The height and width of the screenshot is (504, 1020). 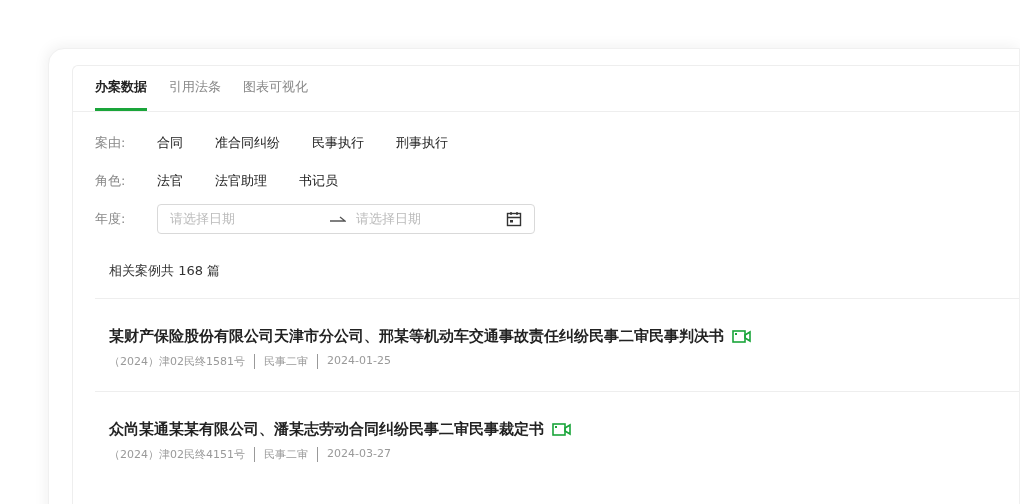 What do you see at coordinates (358, 454) in the screenshot?
I see `case-meta: 2024-03-27` at bounding box center [358, 454].